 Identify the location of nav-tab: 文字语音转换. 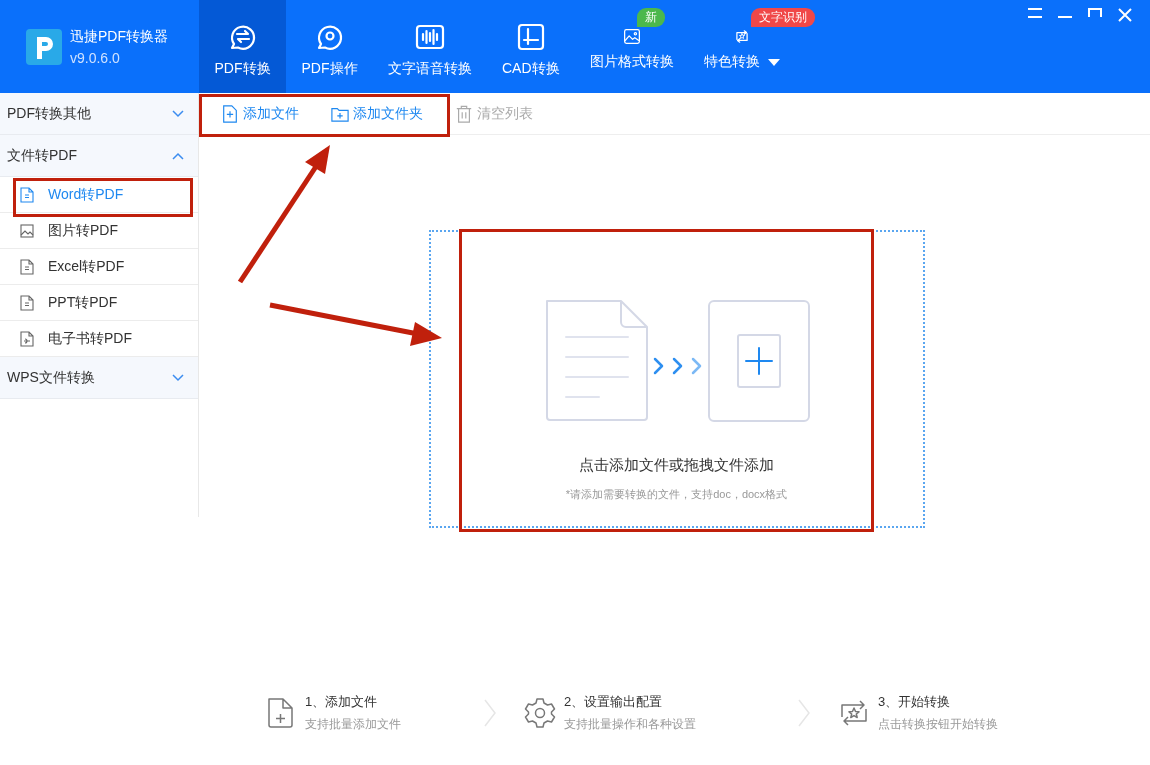
(430, 46).